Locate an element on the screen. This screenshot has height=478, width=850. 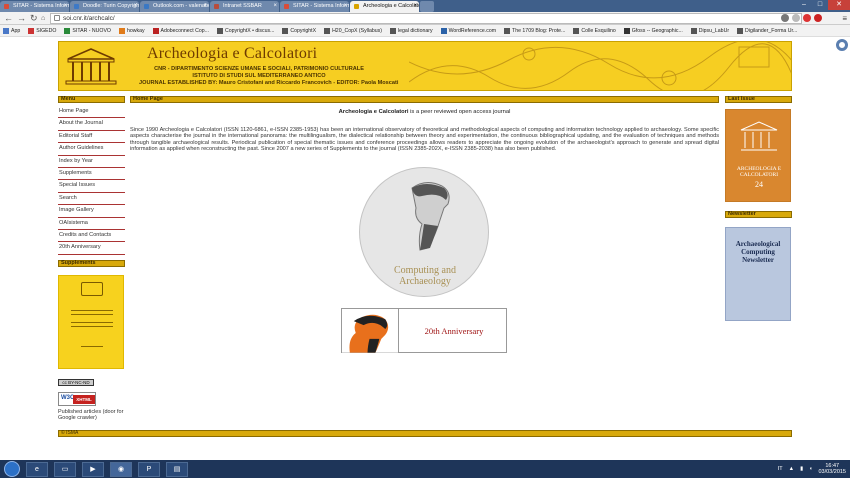
ie-icon: e is located at coordinates (37, 469).